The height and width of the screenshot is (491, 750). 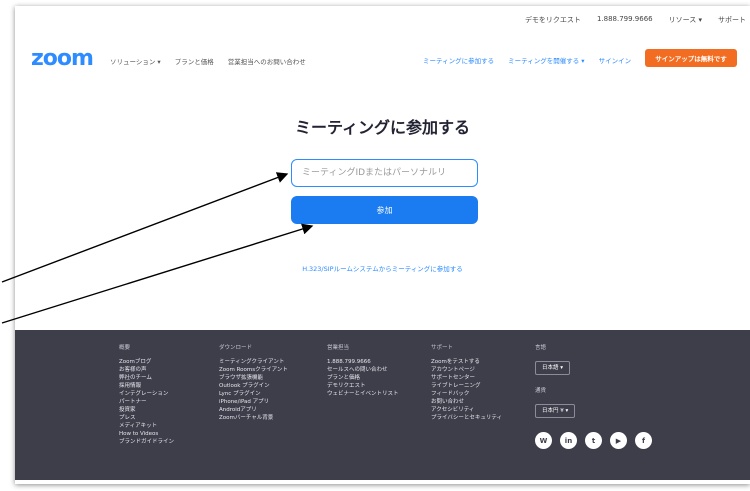 I want to click on utility-links: デモをリクエスト 1.888.799.9666 リソース ▾ サポート, so click(x=635, y=20).